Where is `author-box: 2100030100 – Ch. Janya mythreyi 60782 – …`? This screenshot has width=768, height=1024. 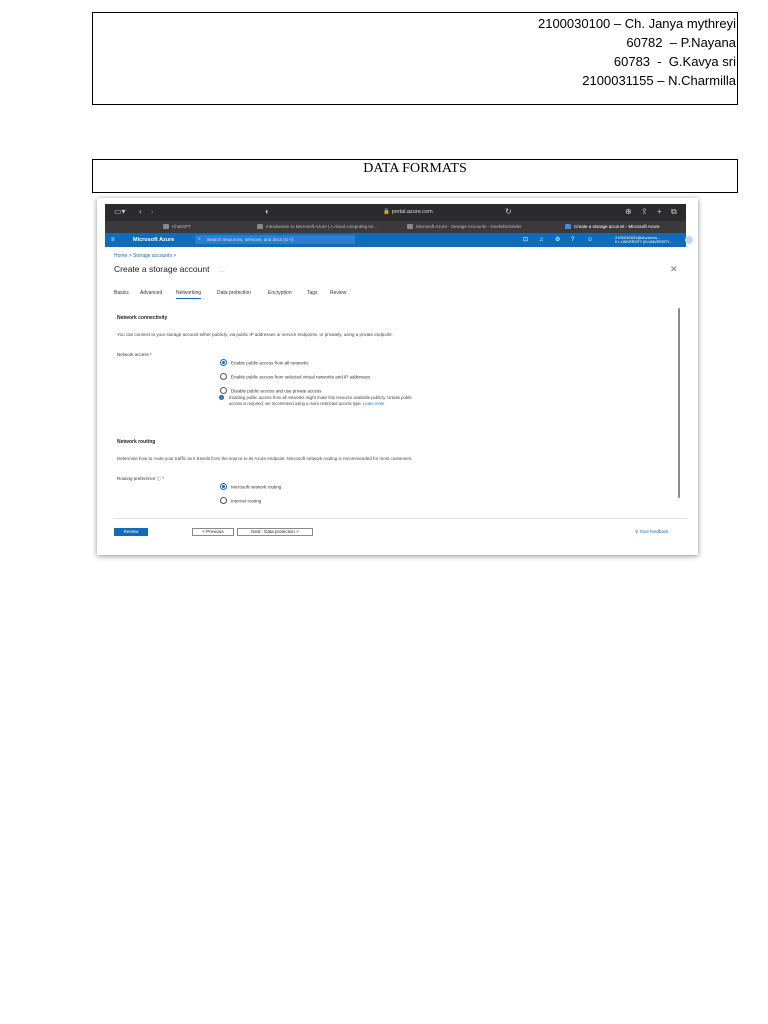 author-box: 2100030100 – Ch. Janya mythreyi 60782 – … is located at coordinates (415, 58).